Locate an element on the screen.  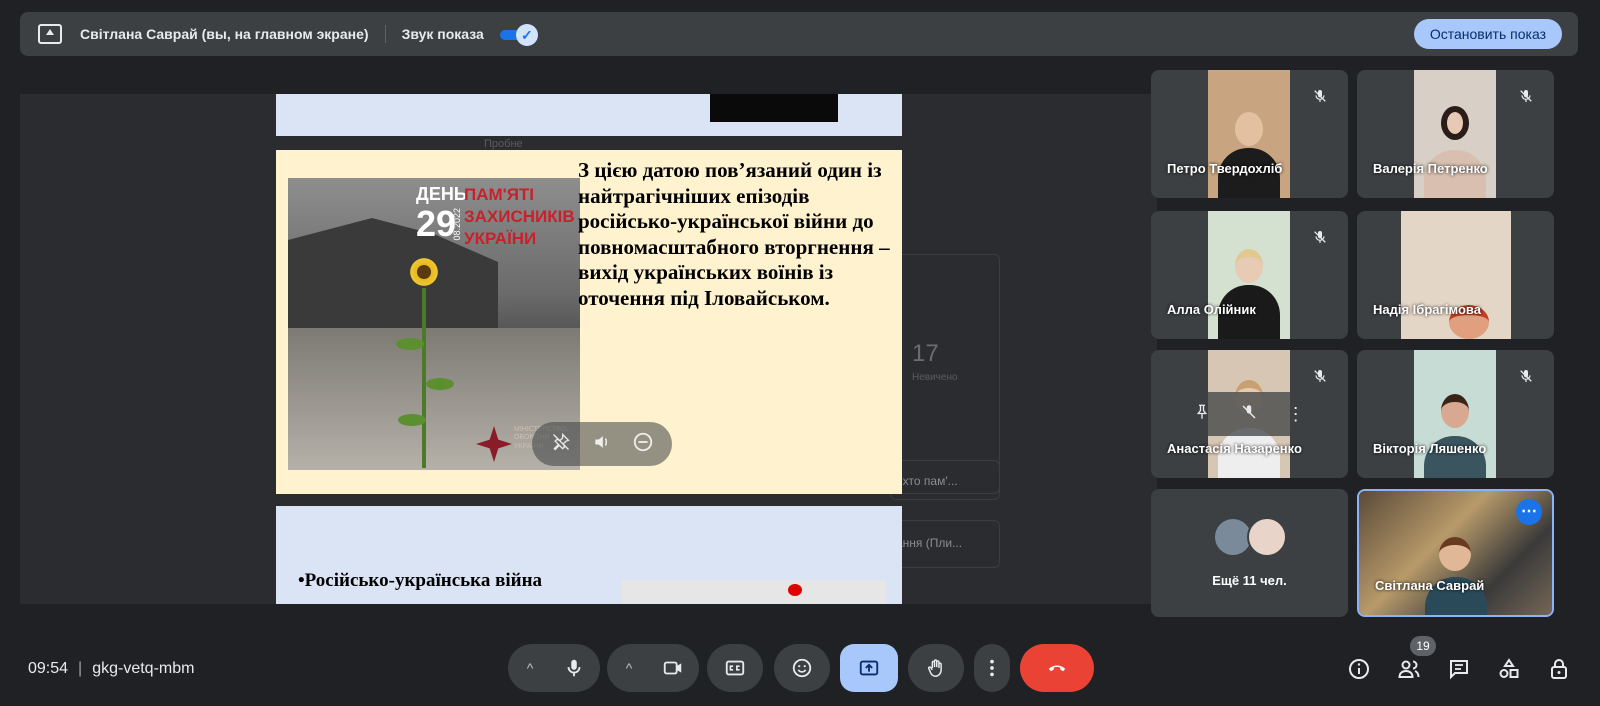
activities-icon is located at coordinates (1509, 669).